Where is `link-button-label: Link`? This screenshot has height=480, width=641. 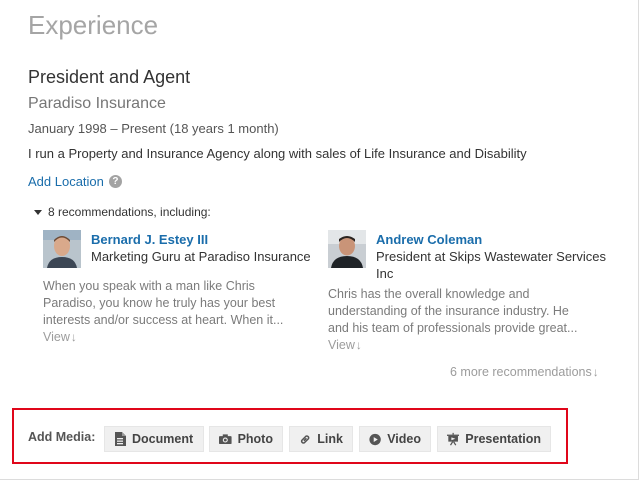
link-button-label: Link is located at coordinates (330, 439).